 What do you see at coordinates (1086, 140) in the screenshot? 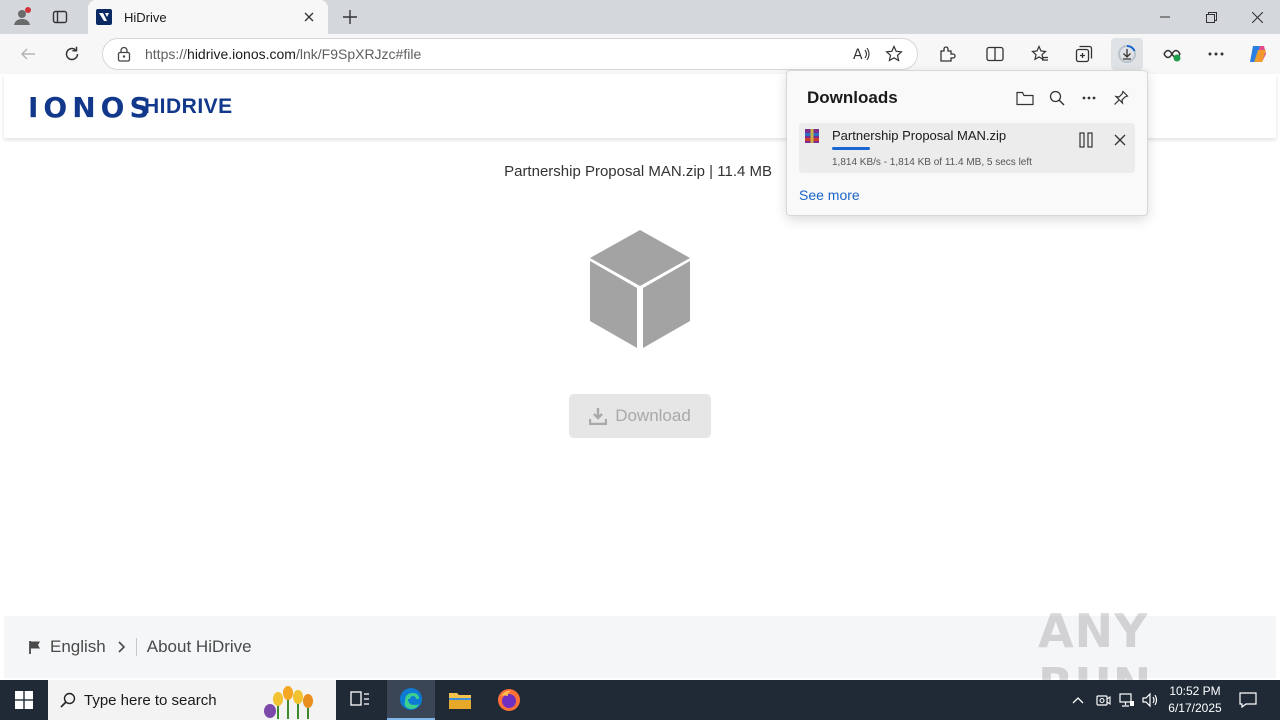
I see `pause-icon` at bounding box center [1086, 140].